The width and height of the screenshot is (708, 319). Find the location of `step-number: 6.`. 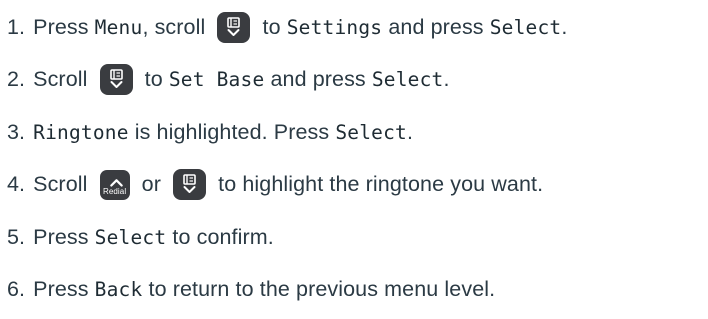

step-number: 6. is located at coordinates (16, 289).